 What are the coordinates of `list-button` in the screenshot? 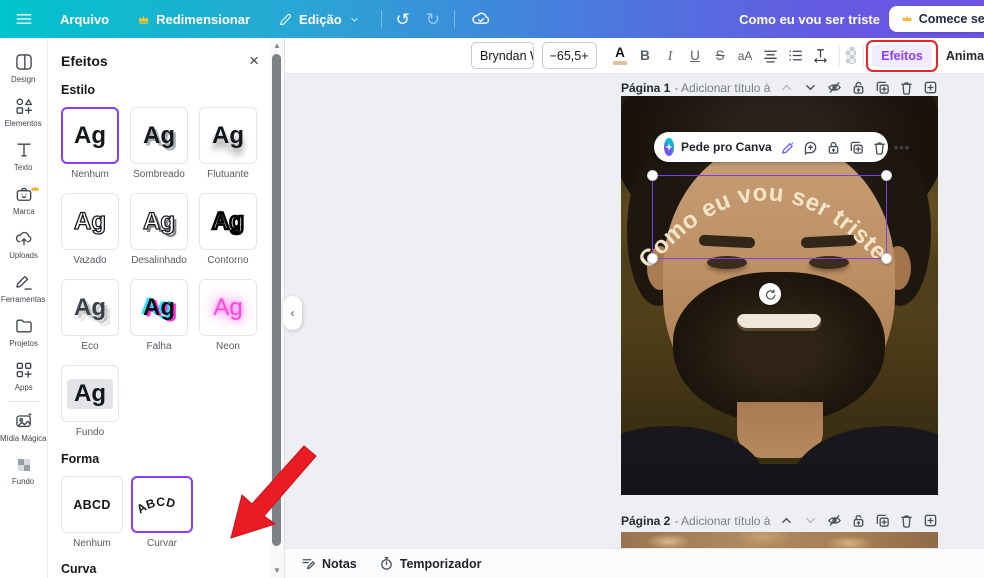 It's located at (795, 55).